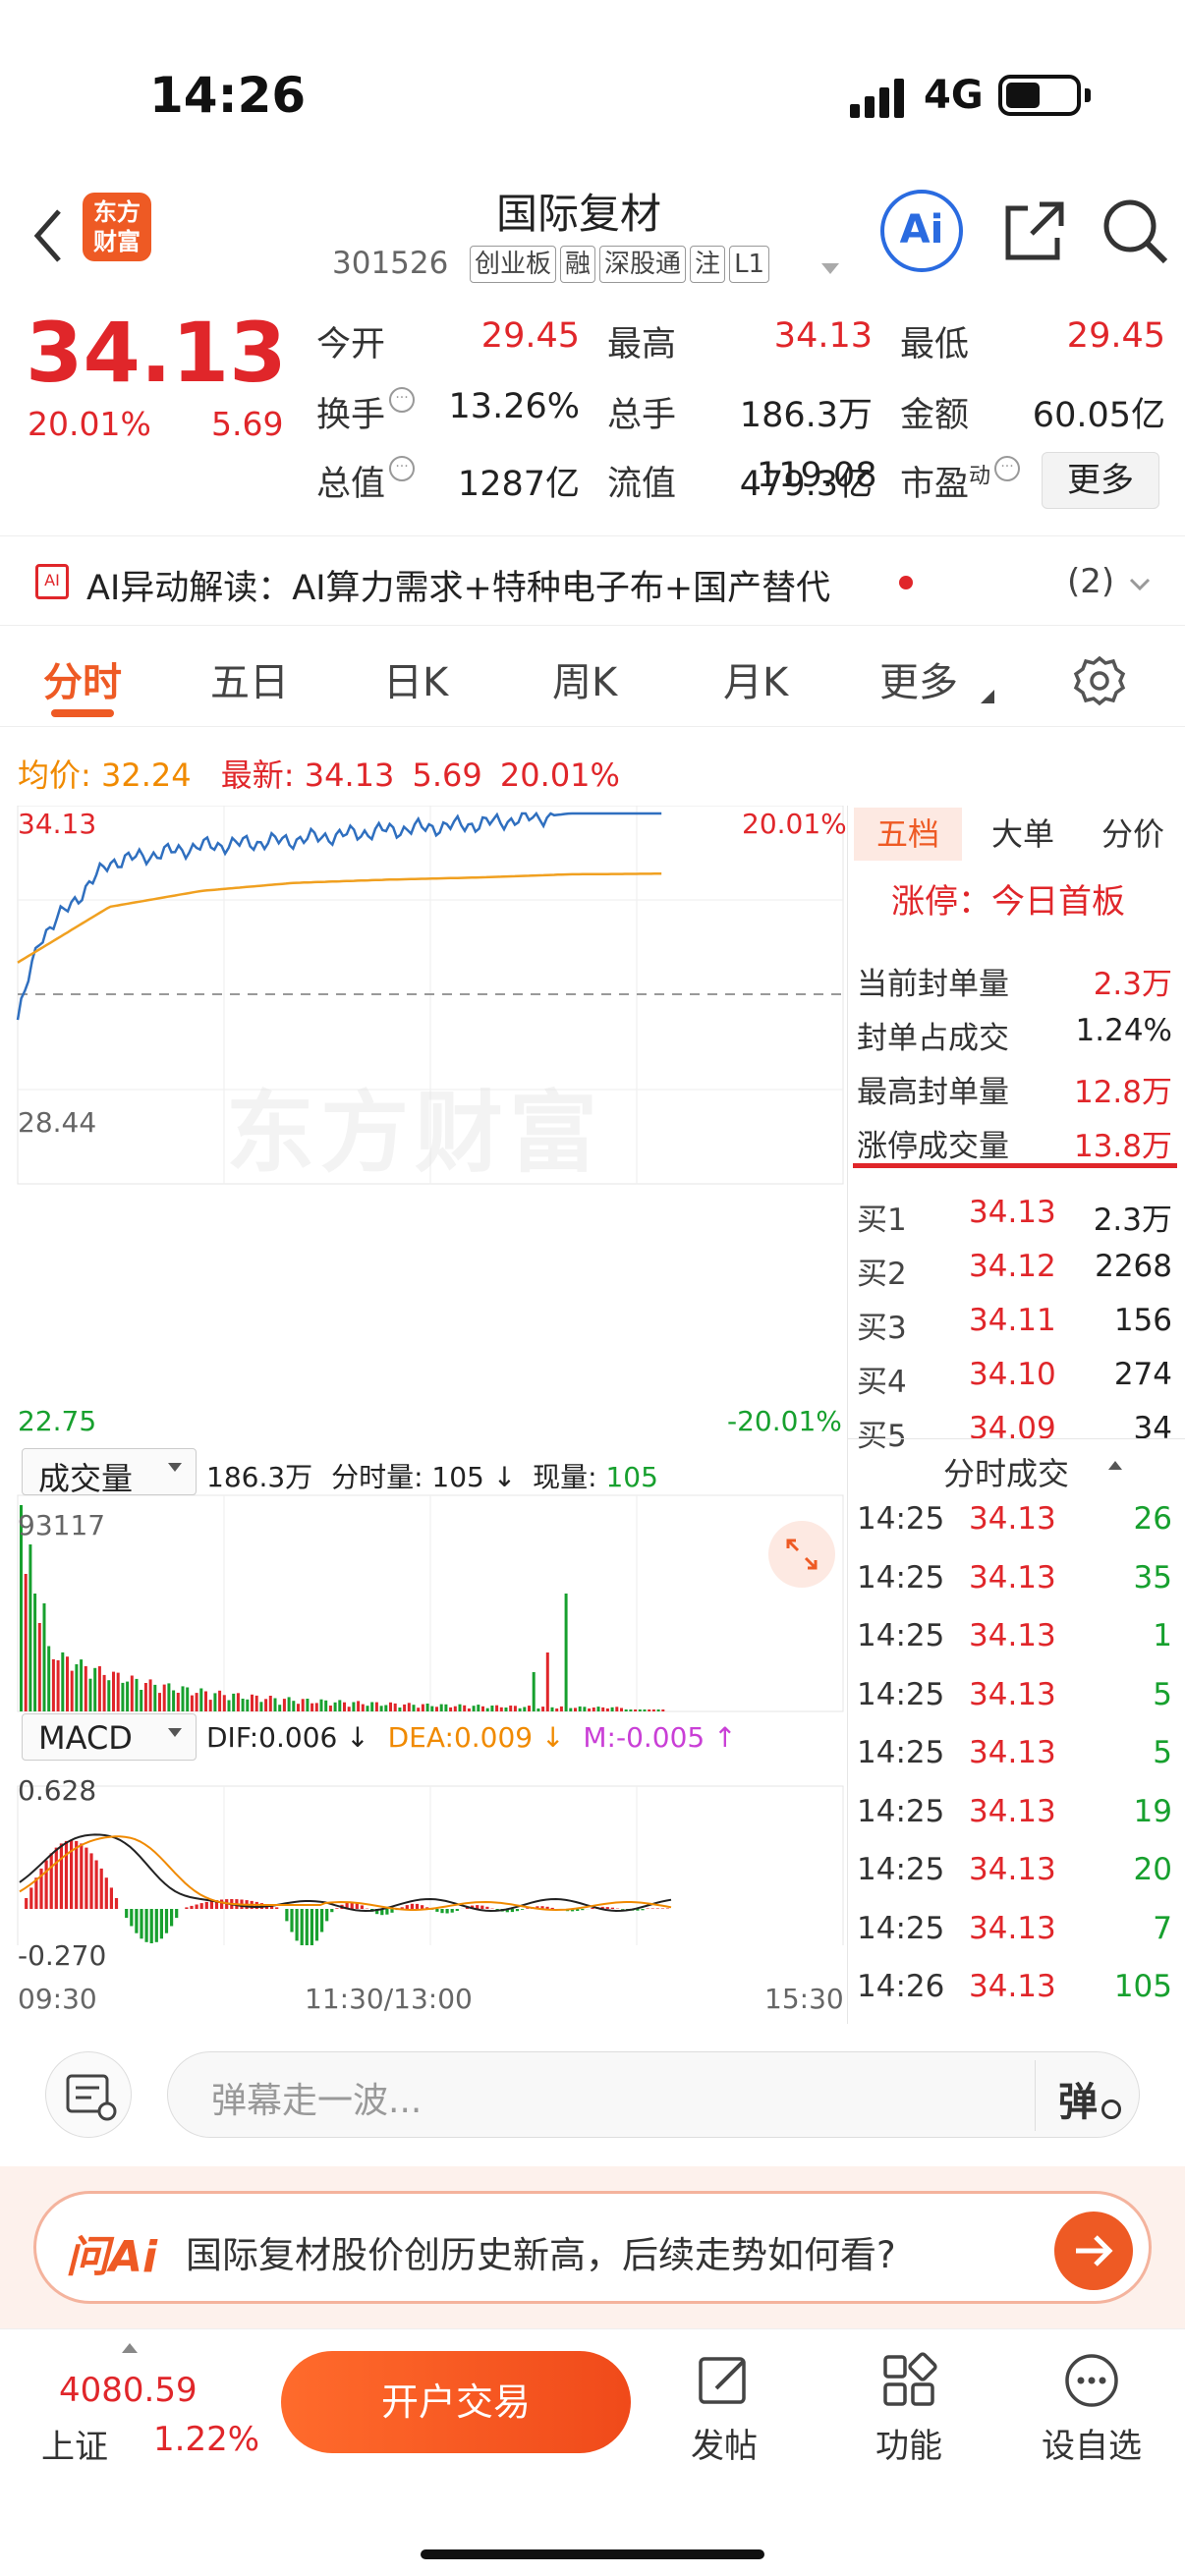 This screenshot has width=1185, height=2576. Describe the element at coordinates (654, 2094) in the screenshot. I see `comment-input: 弹幕走一波... 弹` at that location.